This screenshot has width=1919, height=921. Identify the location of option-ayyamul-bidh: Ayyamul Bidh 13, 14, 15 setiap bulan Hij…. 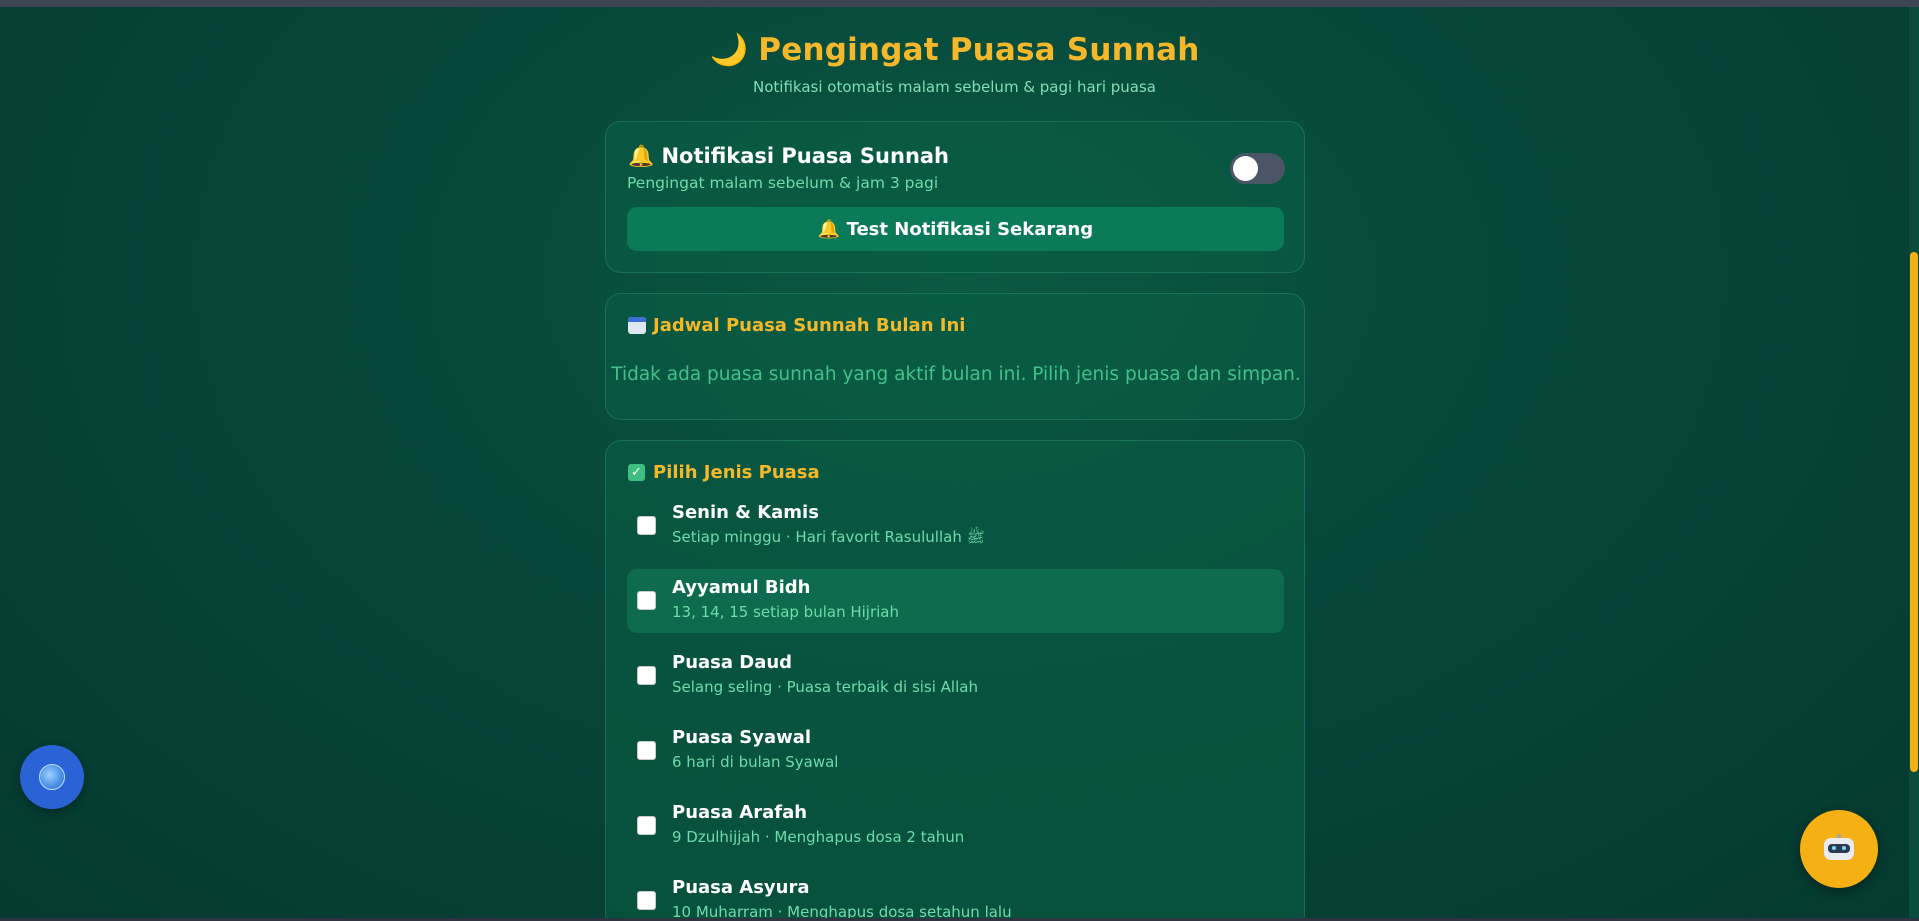
(955, 601).